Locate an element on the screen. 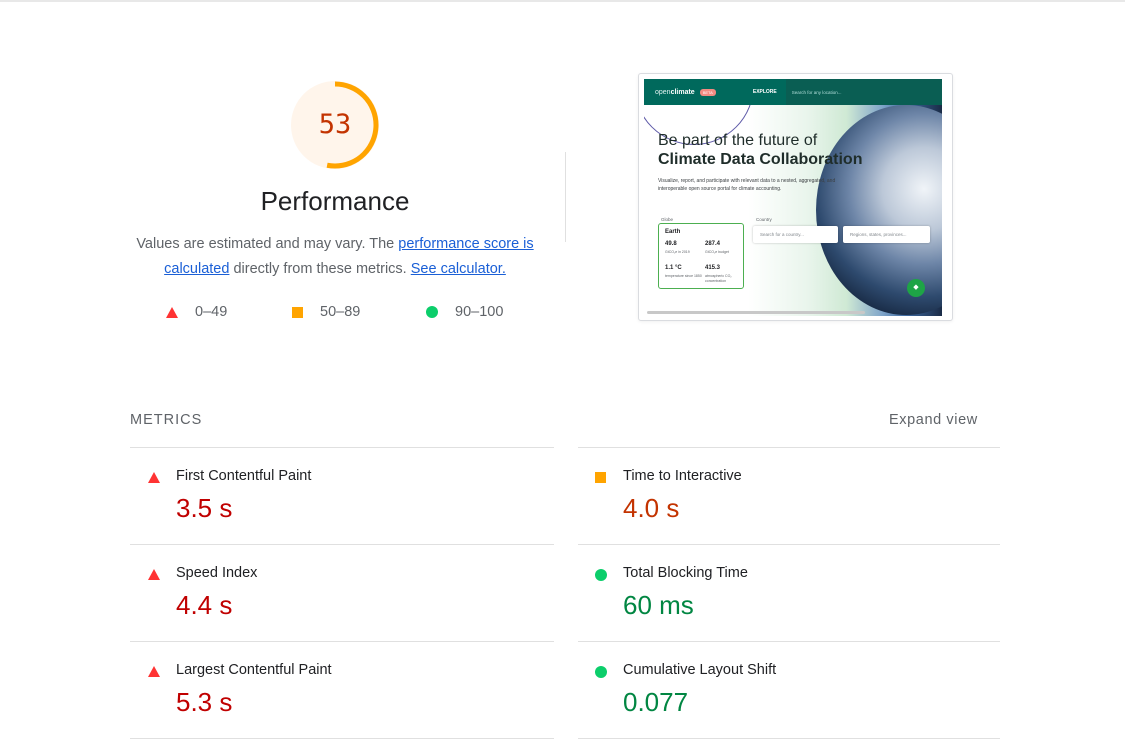 This screenshot has height=755, width=1125. metric-name: Cumulative Layout Shift is located at coordinates (700, 670).